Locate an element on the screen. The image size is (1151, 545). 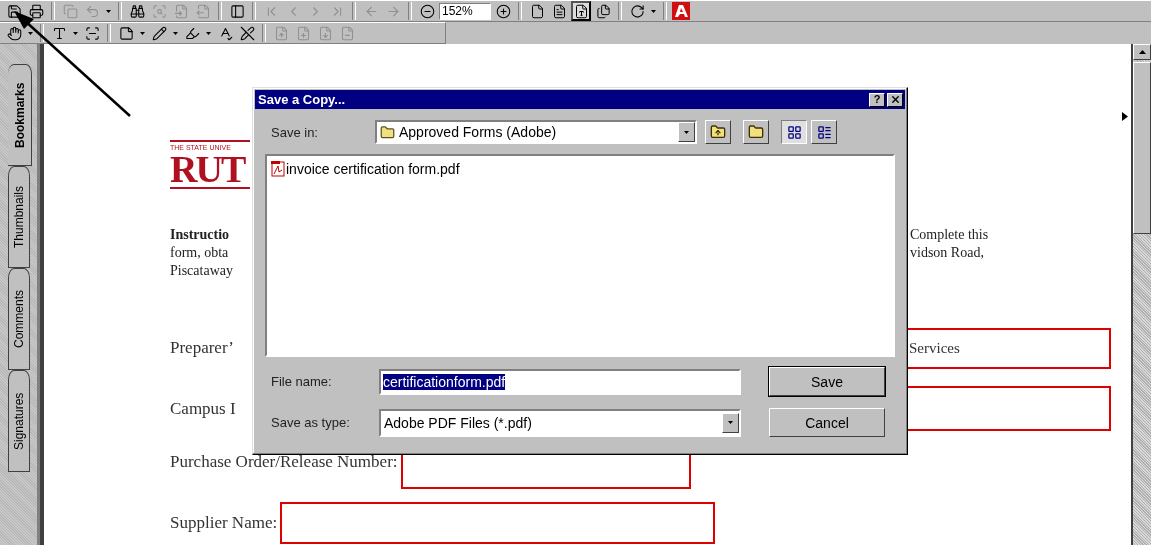
copy-icon is located at coordinates (70, 11).